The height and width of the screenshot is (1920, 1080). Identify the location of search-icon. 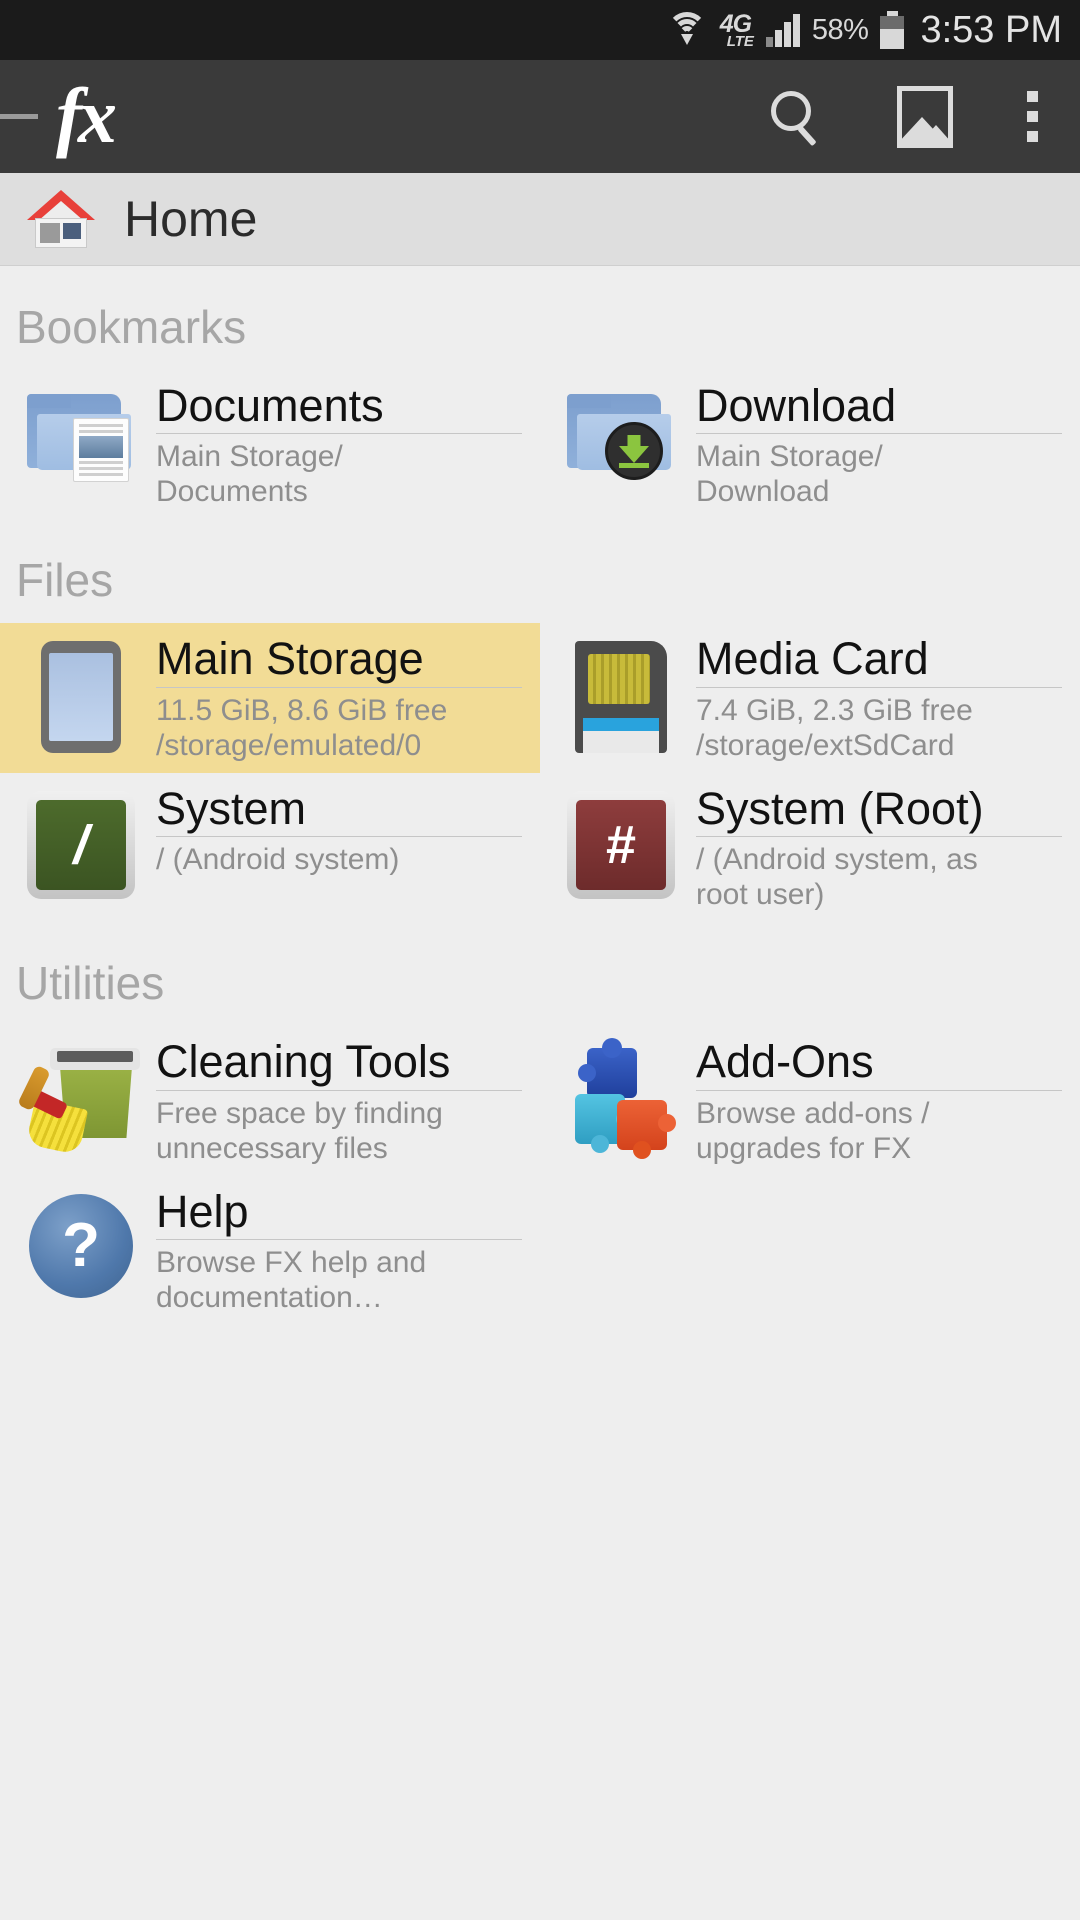
(797, 118).